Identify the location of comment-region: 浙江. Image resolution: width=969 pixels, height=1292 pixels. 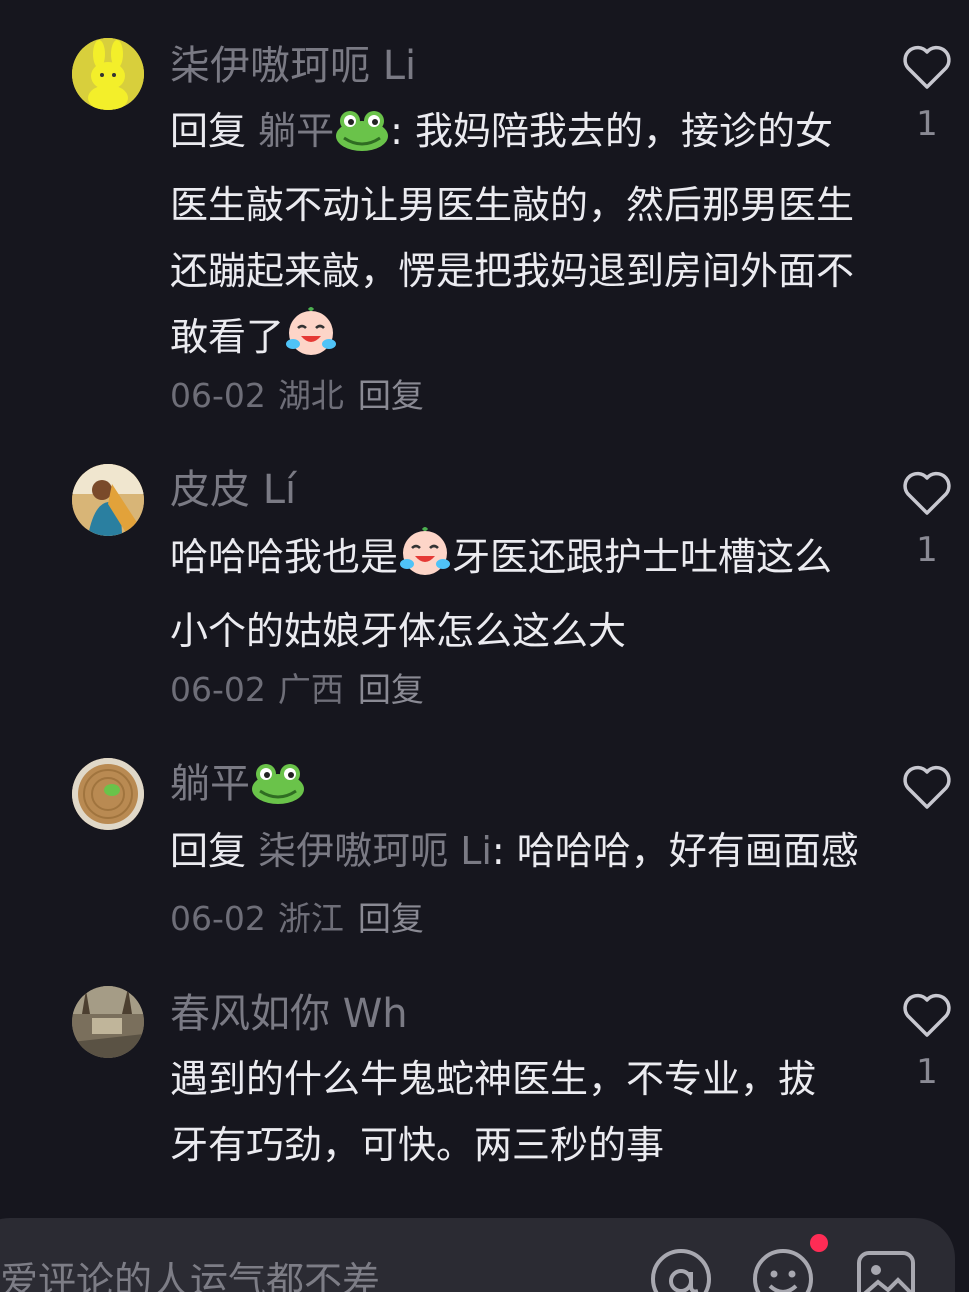
(310, 918).